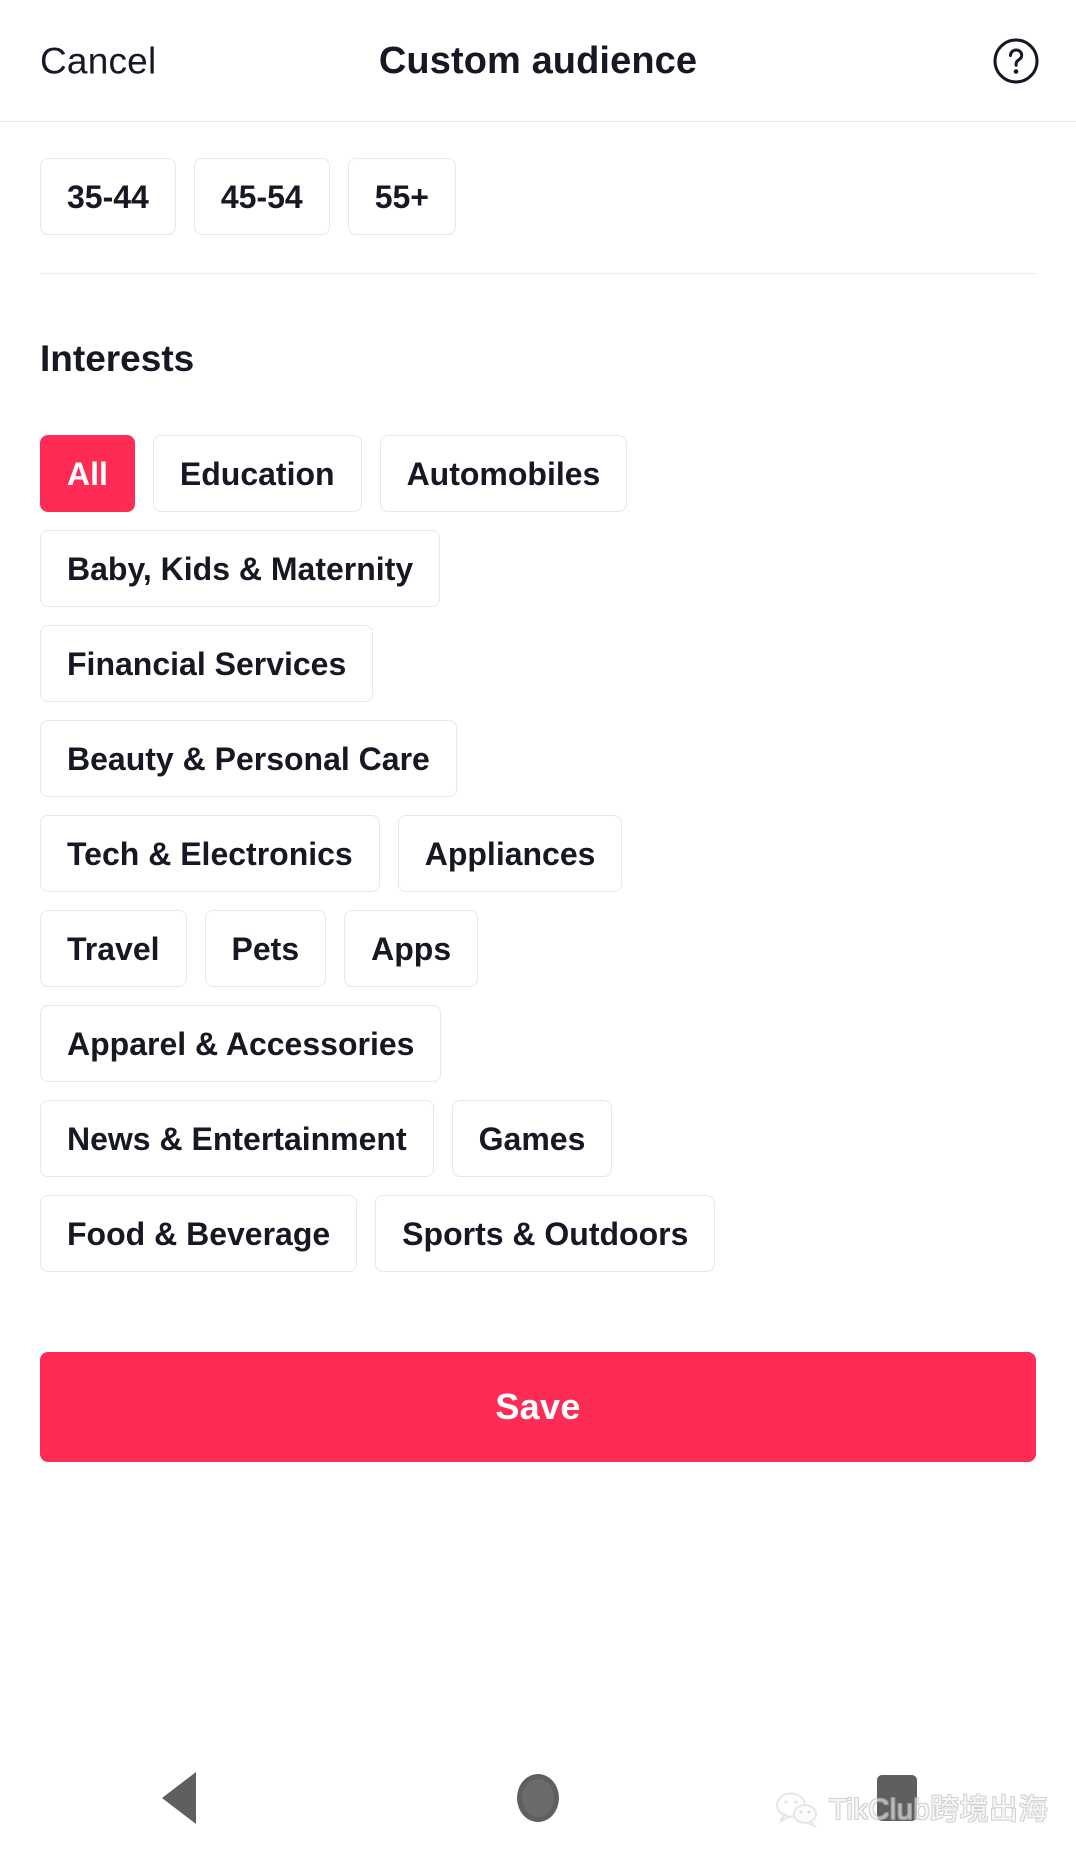 This screenshot has height=1868, width=1076. I want to click on interests-heading: Interests, so click(117, 358).